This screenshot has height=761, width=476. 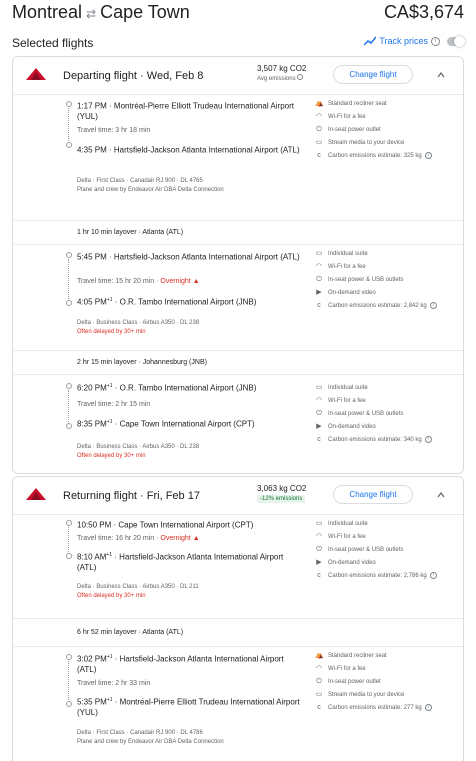 What do you see at coordinates (319, 707) in the screenshot?
I see `co2-icon: c` at bounding box center [319, 707].